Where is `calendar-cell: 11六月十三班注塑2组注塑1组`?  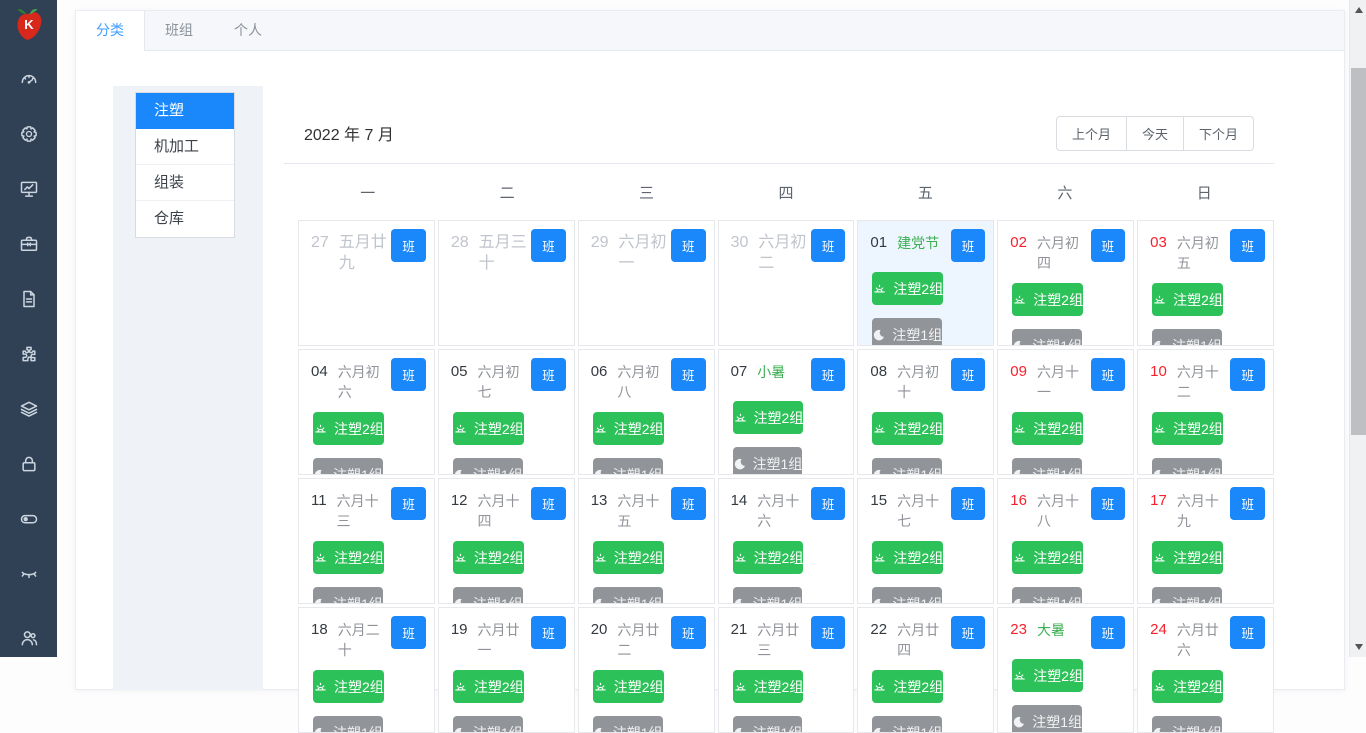 calendar-cell: 11六月十三班注塑2组注塑1组 is located at coordinates (366, 541).